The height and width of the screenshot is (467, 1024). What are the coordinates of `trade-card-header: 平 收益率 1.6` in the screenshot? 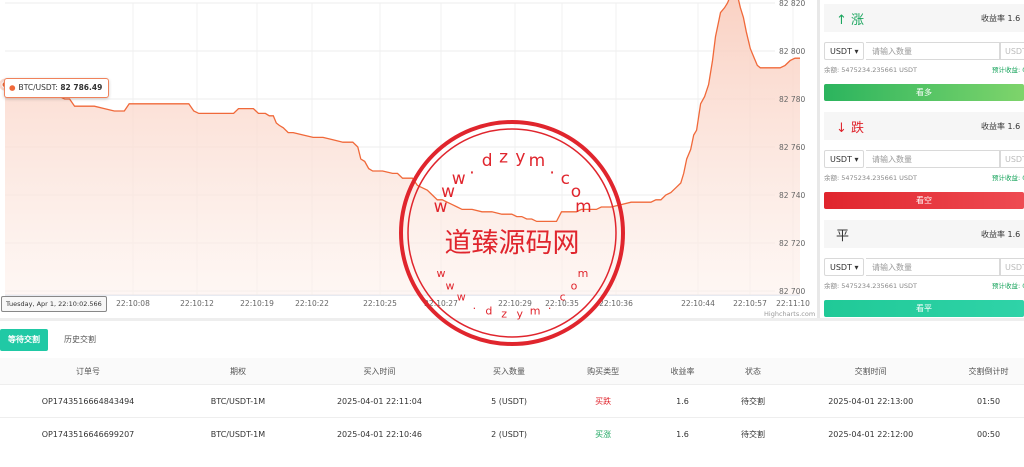 It's located at (924, 234).